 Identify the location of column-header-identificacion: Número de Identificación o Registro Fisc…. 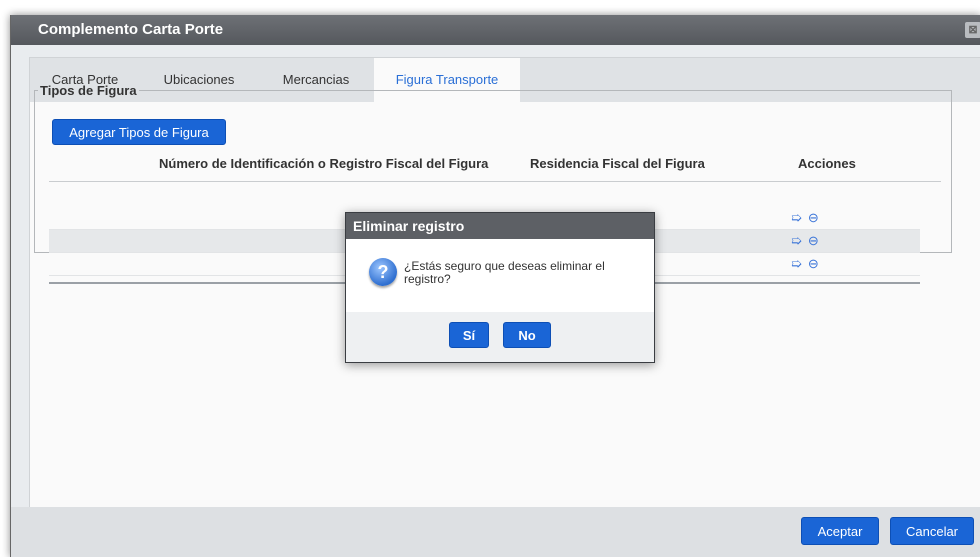
(324, 163).